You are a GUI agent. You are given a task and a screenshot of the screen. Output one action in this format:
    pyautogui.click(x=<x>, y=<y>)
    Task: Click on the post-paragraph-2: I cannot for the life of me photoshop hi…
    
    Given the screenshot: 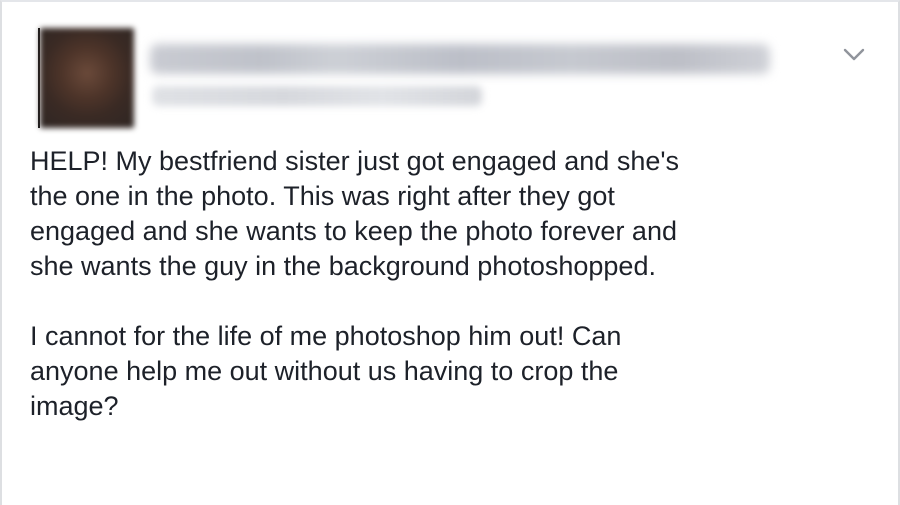 What is the action you would take?
    pyautogui.click(x=326, y=371)
    